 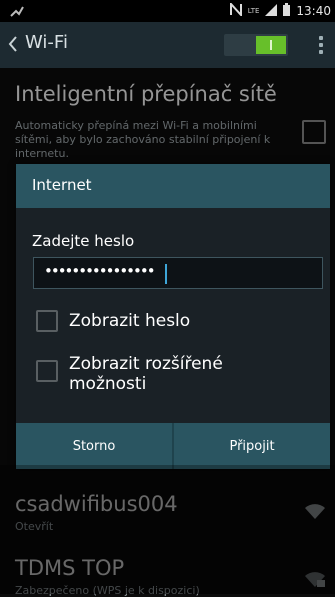 I want to click on text-caret, so click(x=166, y=274).